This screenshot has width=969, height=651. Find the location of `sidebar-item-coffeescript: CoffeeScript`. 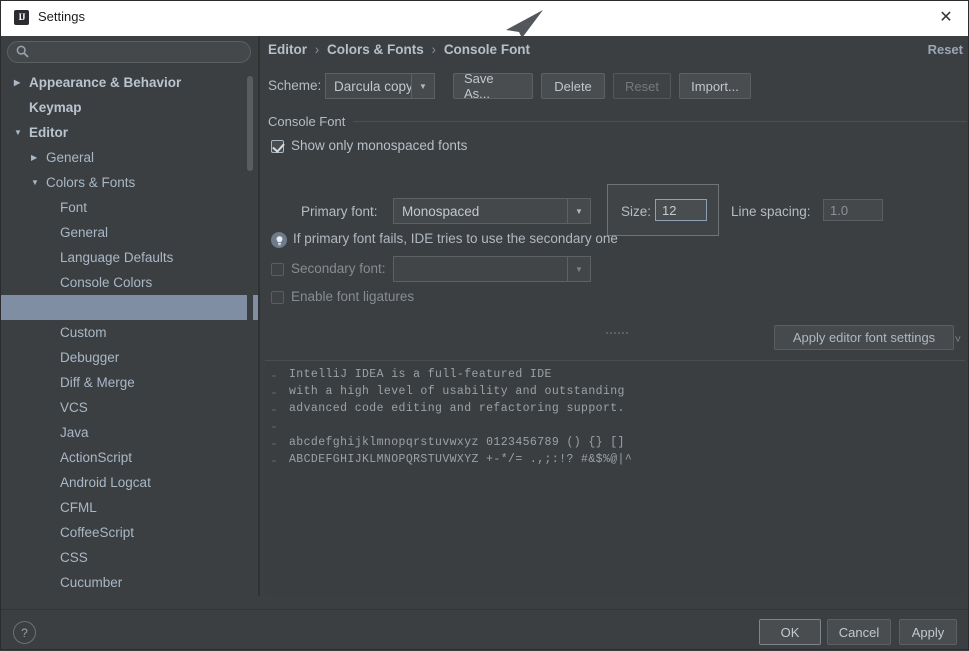

sidebar-item-coffeescript: CoffeeScript is located at coordinates (129, 532).